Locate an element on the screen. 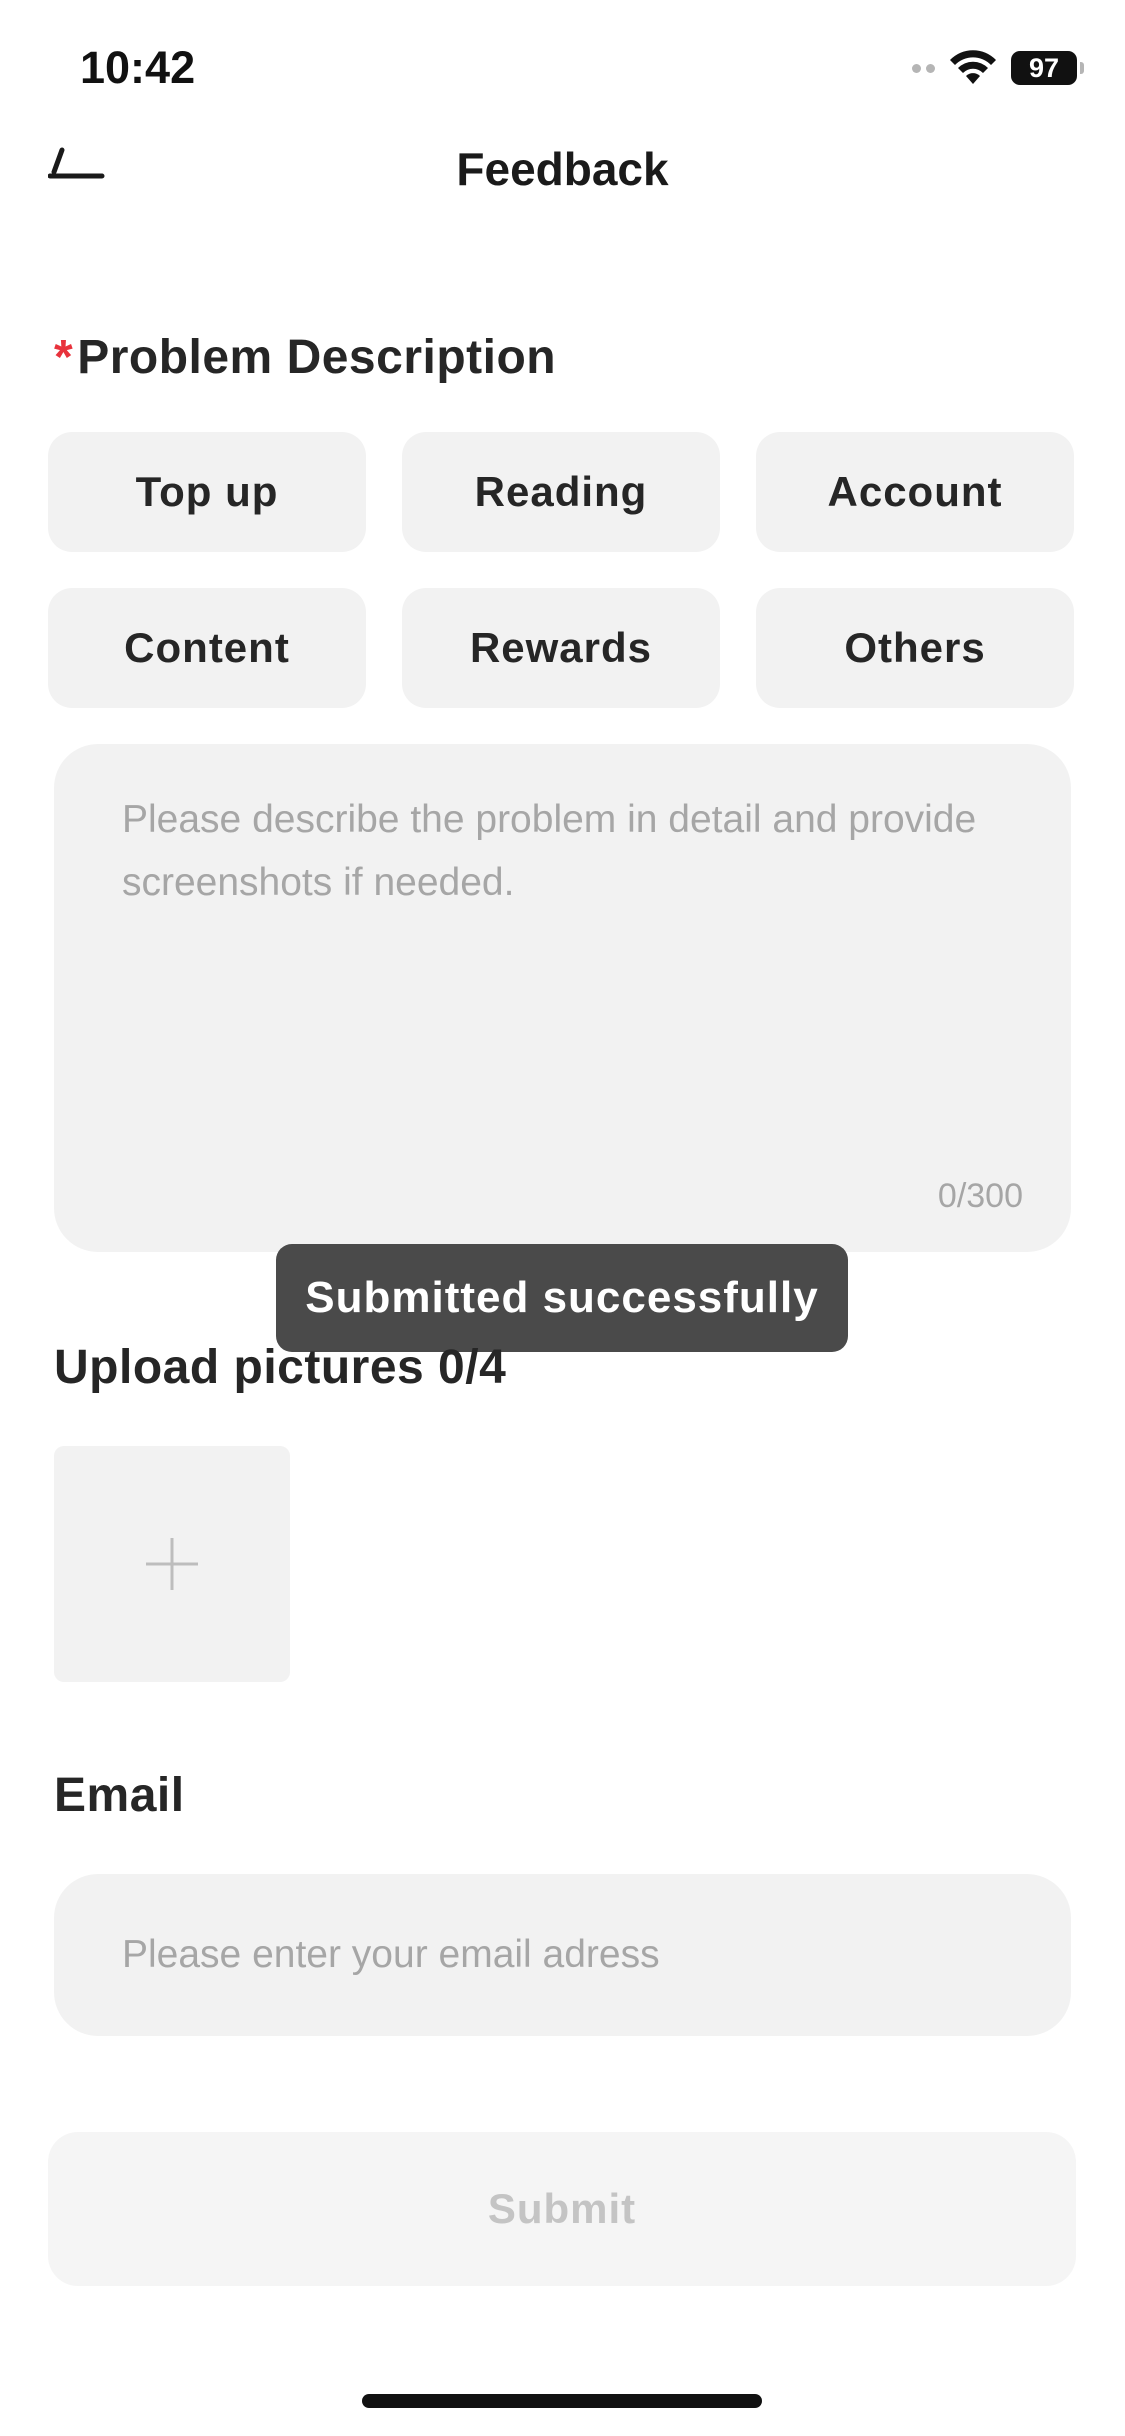 Image resolution: width=1125 pixels, height=2436 pixels. category-chip-account: Account is located at coordinates (915, 492).